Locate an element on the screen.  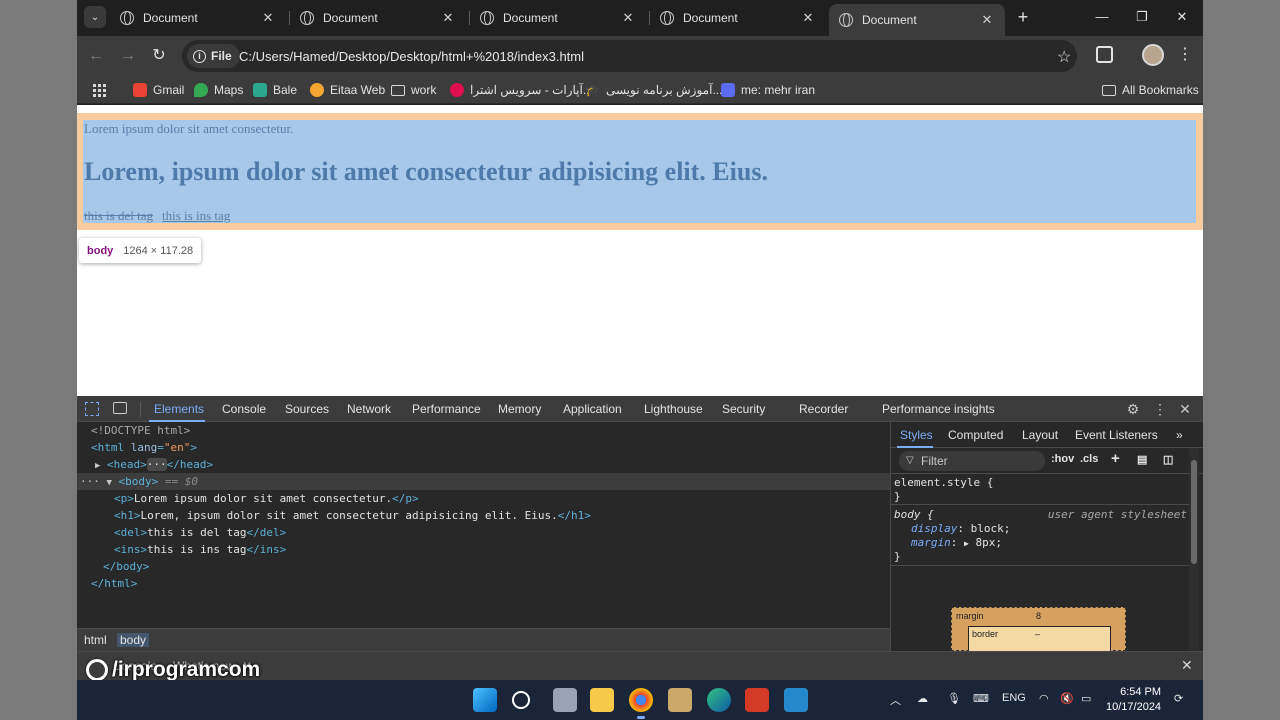
devtools-close-icon: ✕ is located at coordinates (1185, 409).